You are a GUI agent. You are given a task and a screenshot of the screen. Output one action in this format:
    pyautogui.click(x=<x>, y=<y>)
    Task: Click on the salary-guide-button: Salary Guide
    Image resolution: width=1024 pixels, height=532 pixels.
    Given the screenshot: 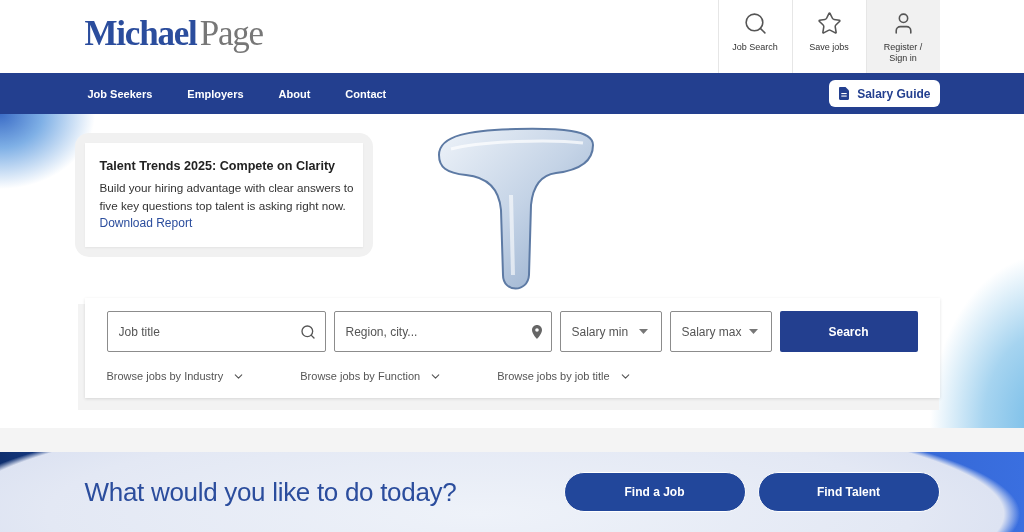 What is the action you would take?
    pyautogui.click(x=884, y=93)
    